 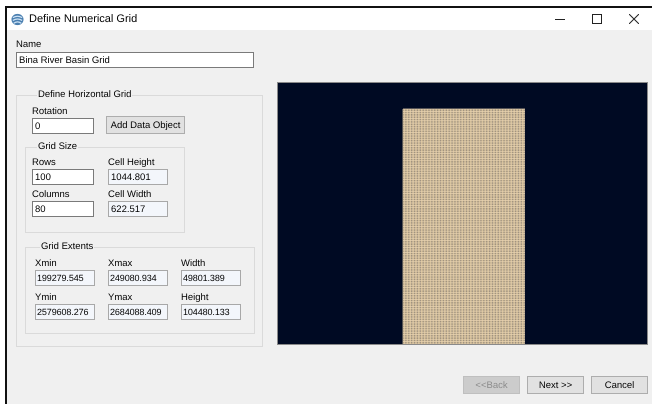 What do you see at coordinates (51, 194) in the screenshot?
I see `field-label: Columns` at bounding box center [51, 194].